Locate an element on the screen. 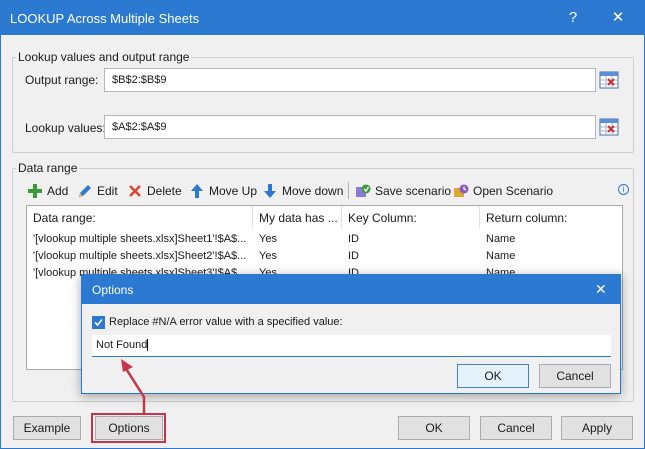 The image size is (645, 449). example-button: Example is located at coordinates (47, 428).